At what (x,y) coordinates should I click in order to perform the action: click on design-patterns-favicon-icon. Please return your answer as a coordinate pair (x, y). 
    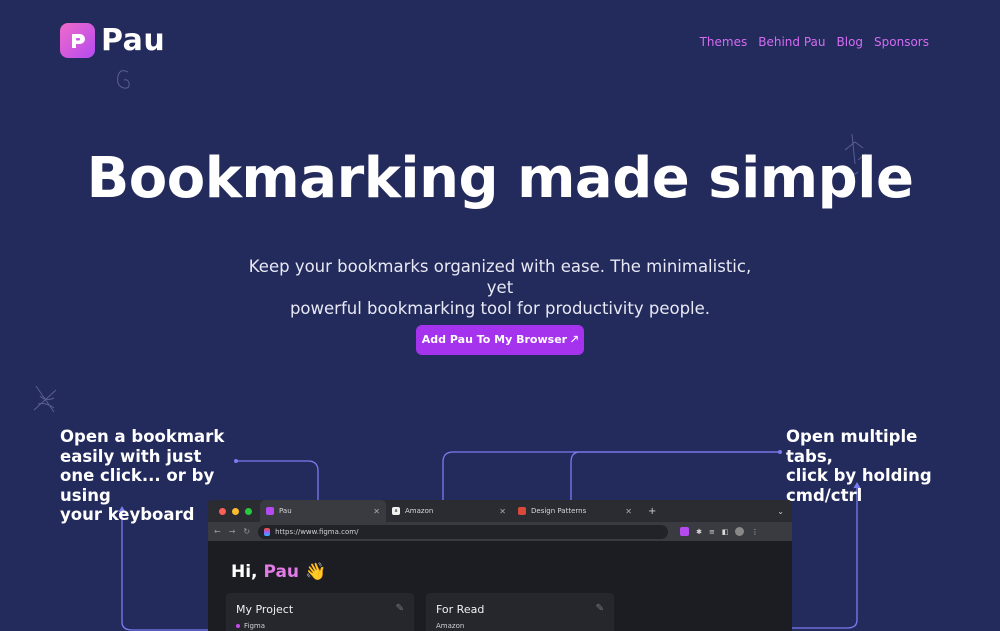
    Looking at the image, I should click on (522, 511).